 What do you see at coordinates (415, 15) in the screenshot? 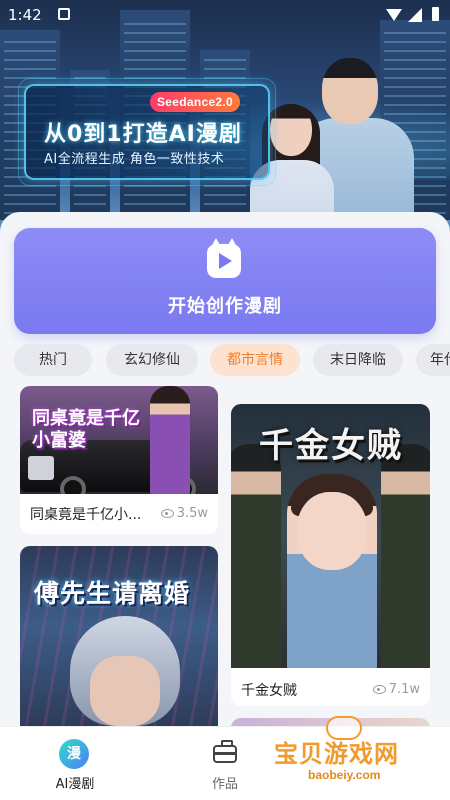
I see `signal-icon` at bounding box center [415, 15].